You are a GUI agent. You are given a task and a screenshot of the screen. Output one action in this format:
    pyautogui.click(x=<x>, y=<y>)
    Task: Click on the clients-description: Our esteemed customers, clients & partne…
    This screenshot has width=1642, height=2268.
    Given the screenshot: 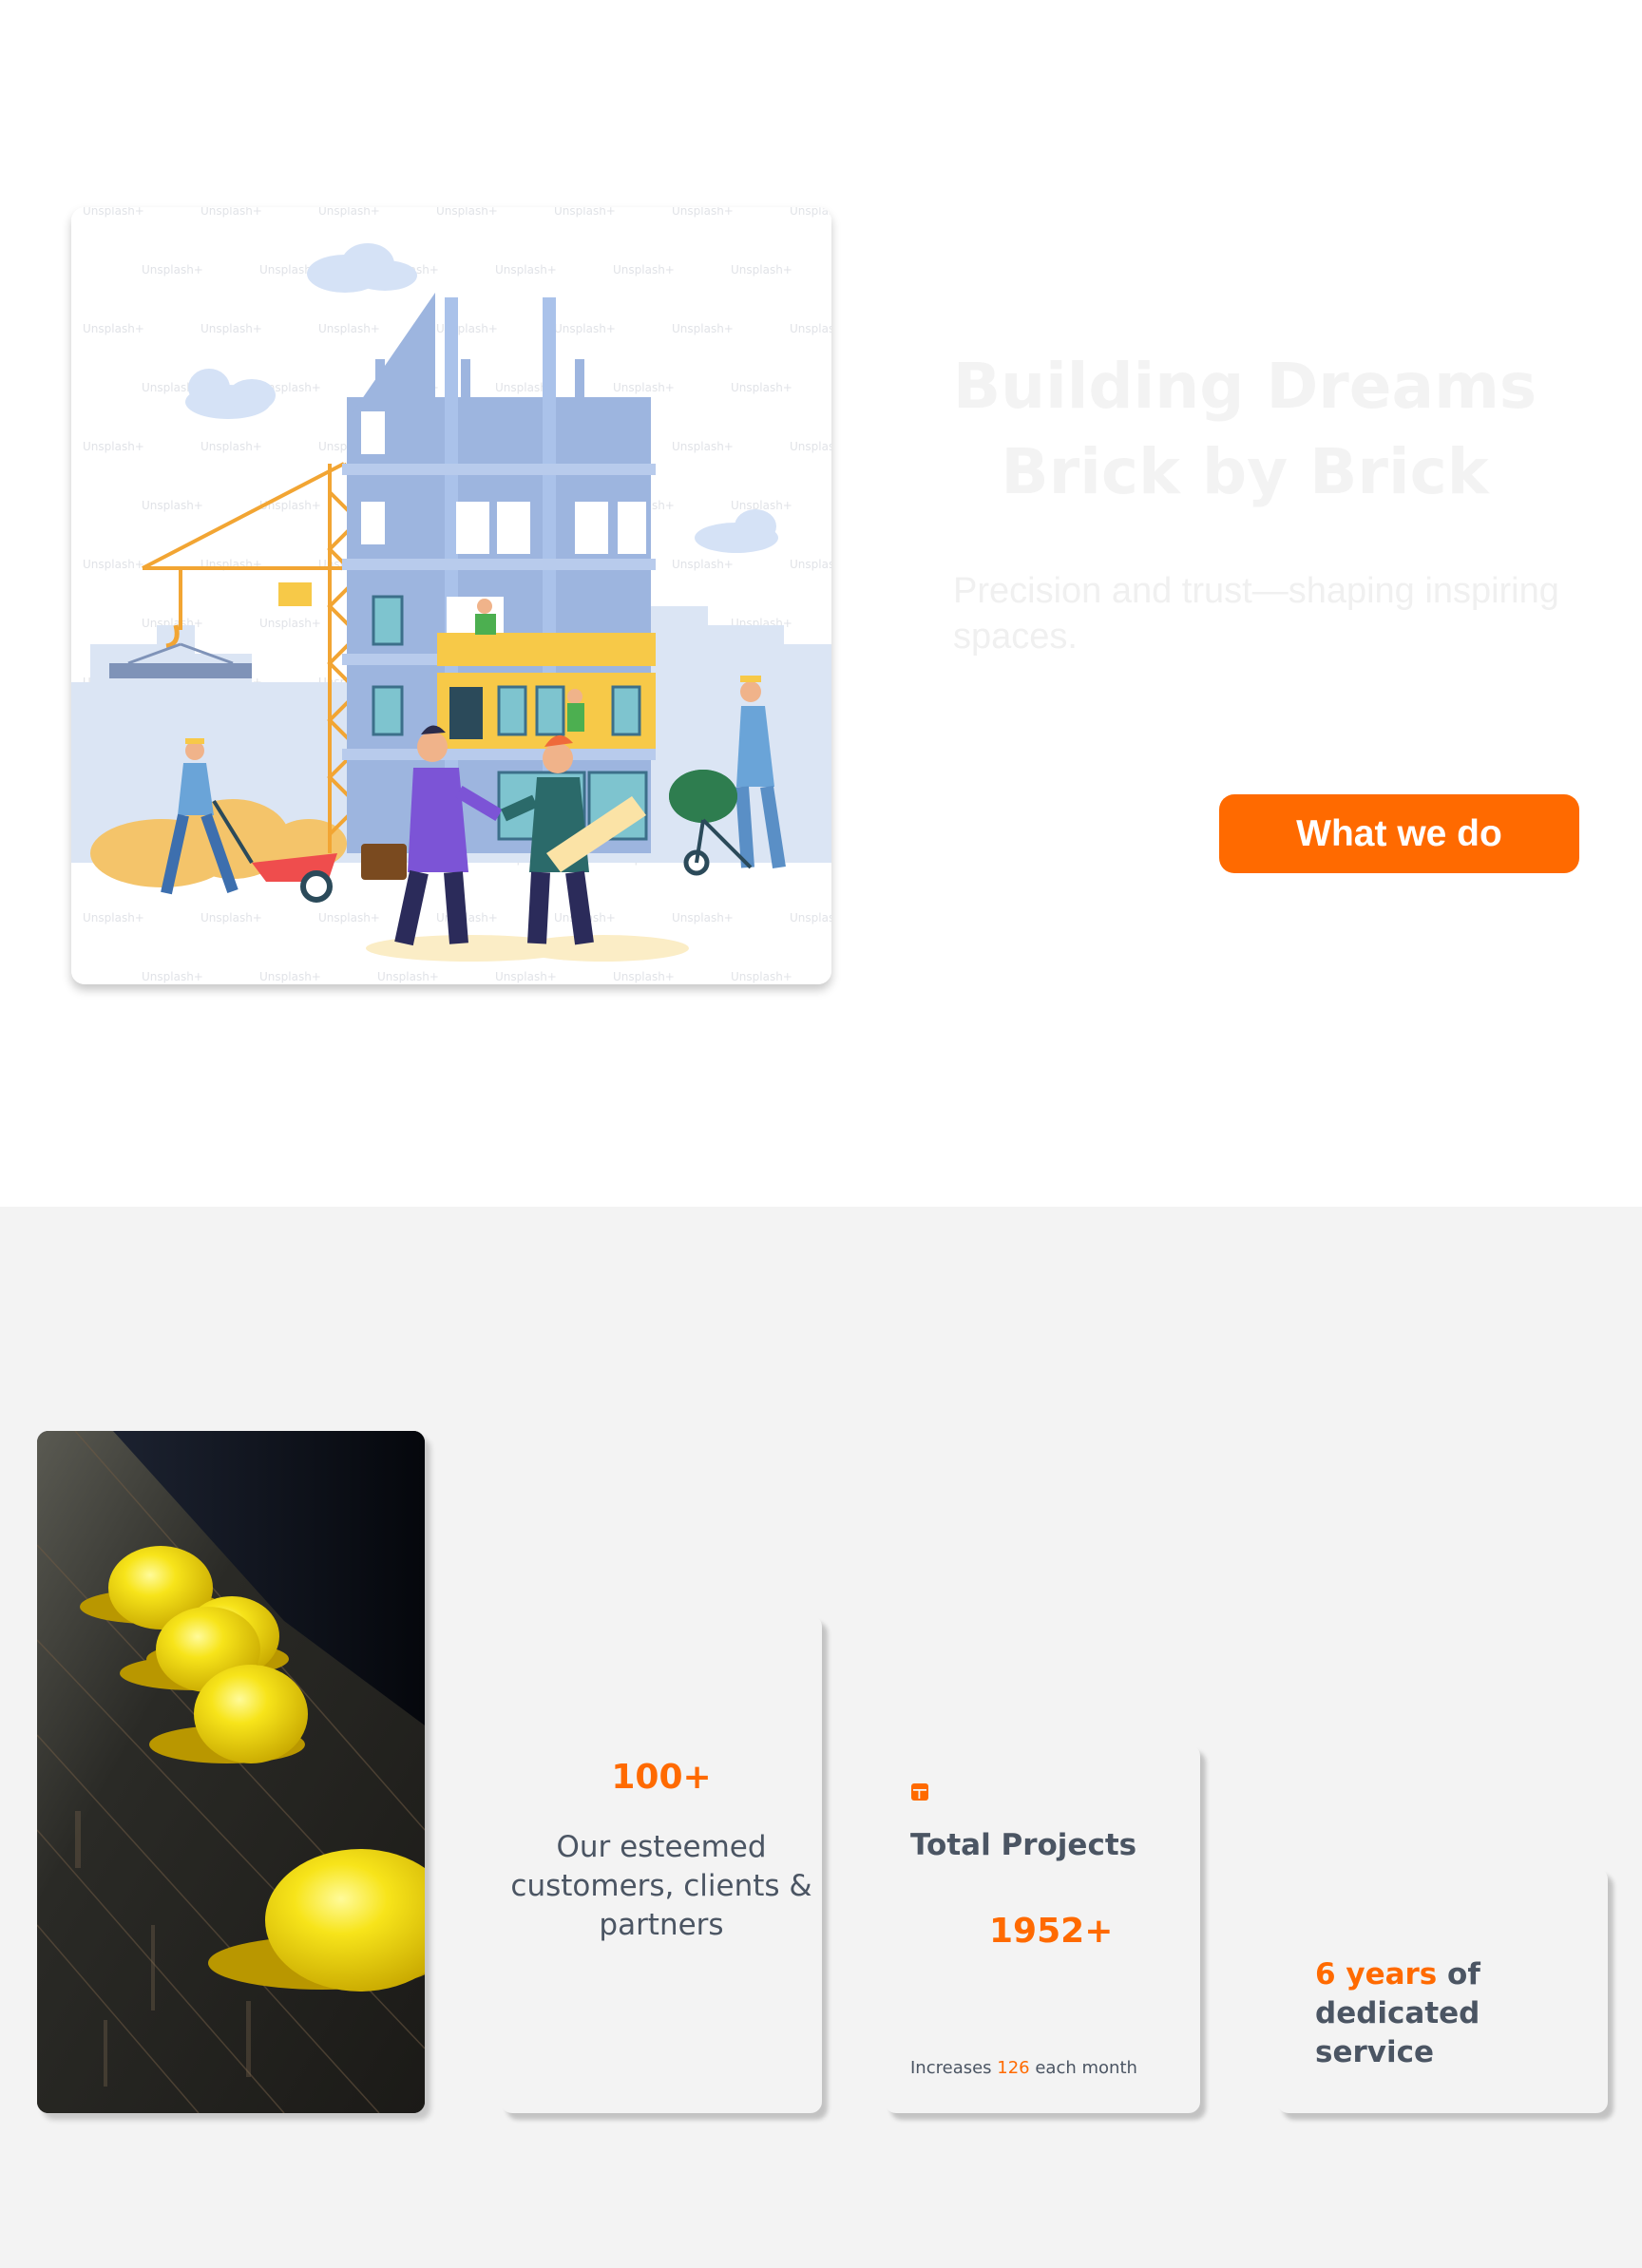 What is the action you would take?
    pyautogui.click(x=661, y=1886)
    